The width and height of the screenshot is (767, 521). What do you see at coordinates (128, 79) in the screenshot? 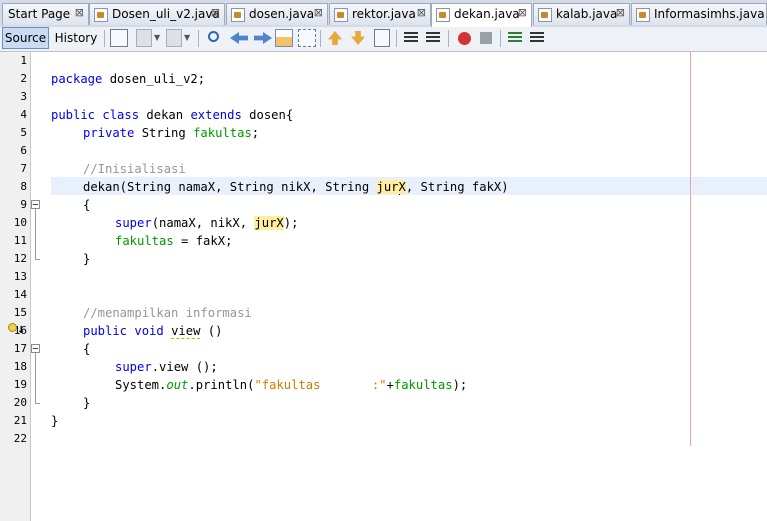
I see `code-line-2: package dosen_uli_v2;` at bounding box center [128, 79].